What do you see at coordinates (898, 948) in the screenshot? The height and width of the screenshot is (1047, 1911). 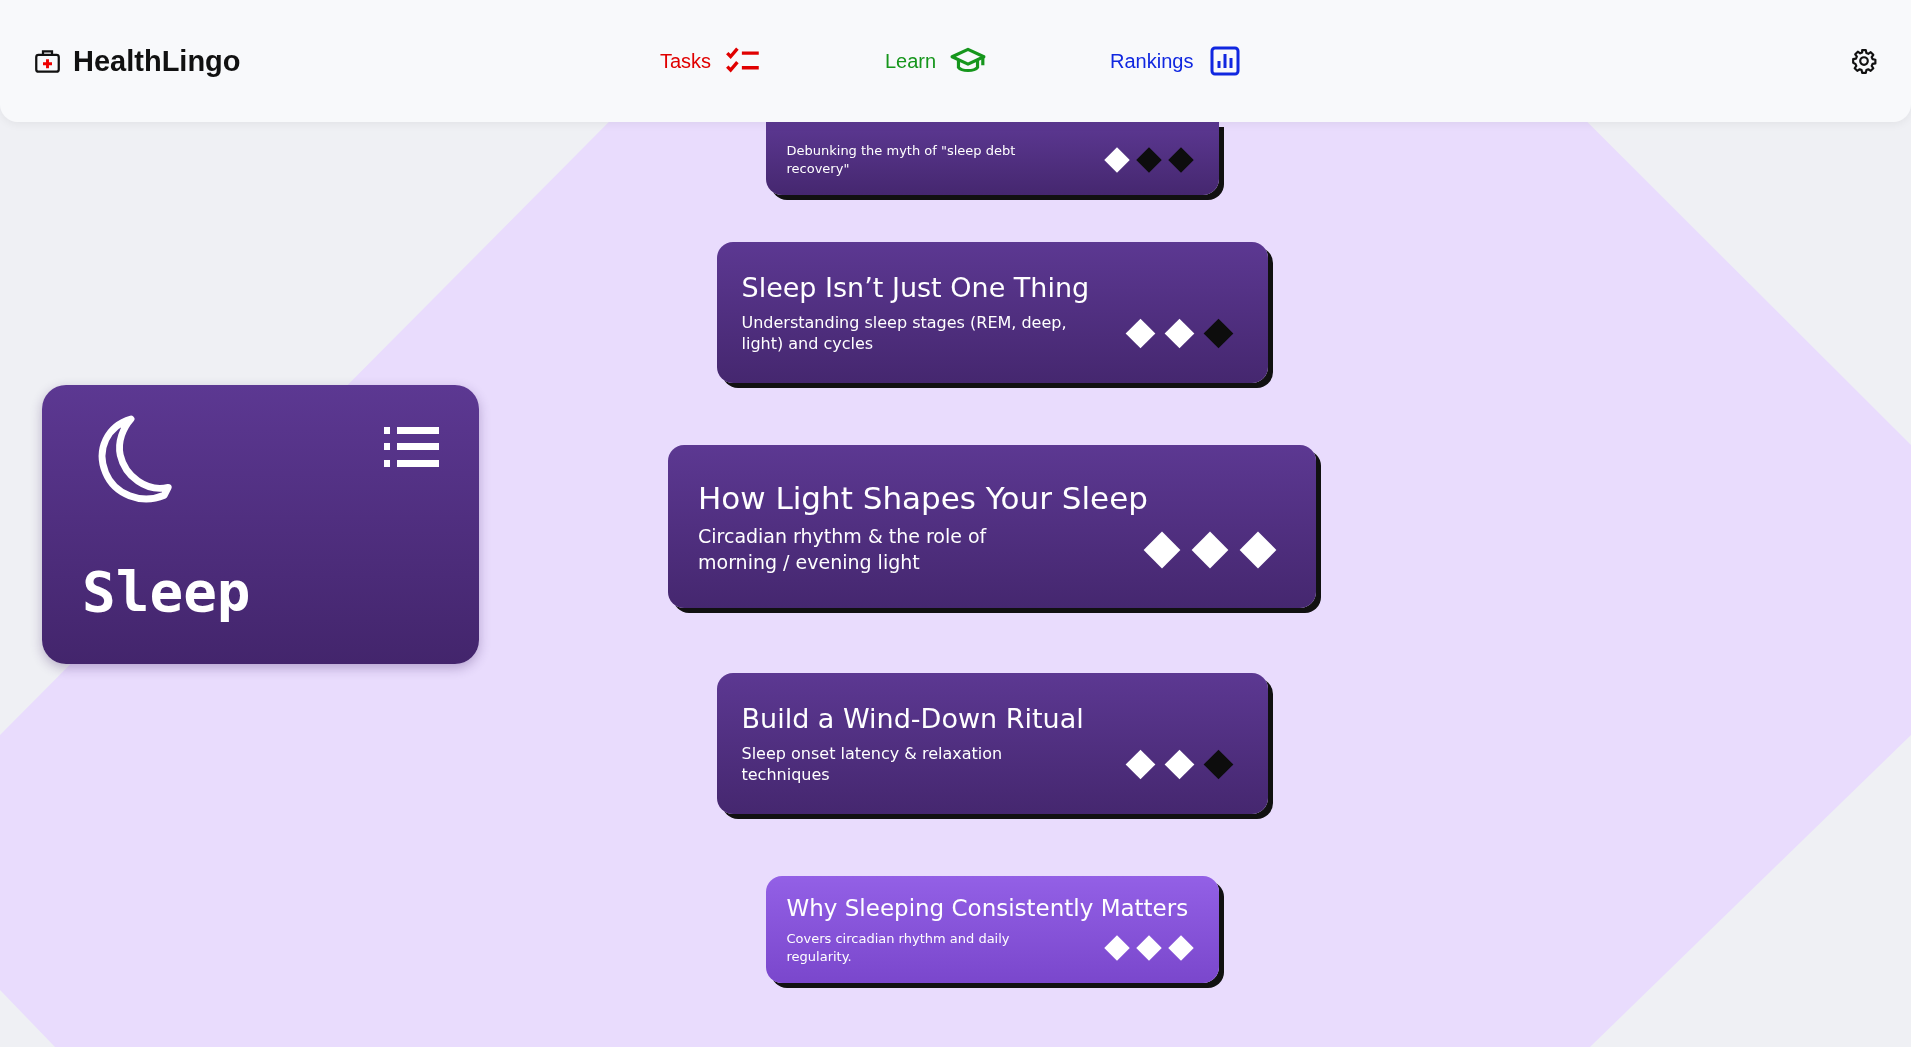 I see `lesson-description: Covers circadian rhythm and daily regularity.` at bounding box center [898, 948].